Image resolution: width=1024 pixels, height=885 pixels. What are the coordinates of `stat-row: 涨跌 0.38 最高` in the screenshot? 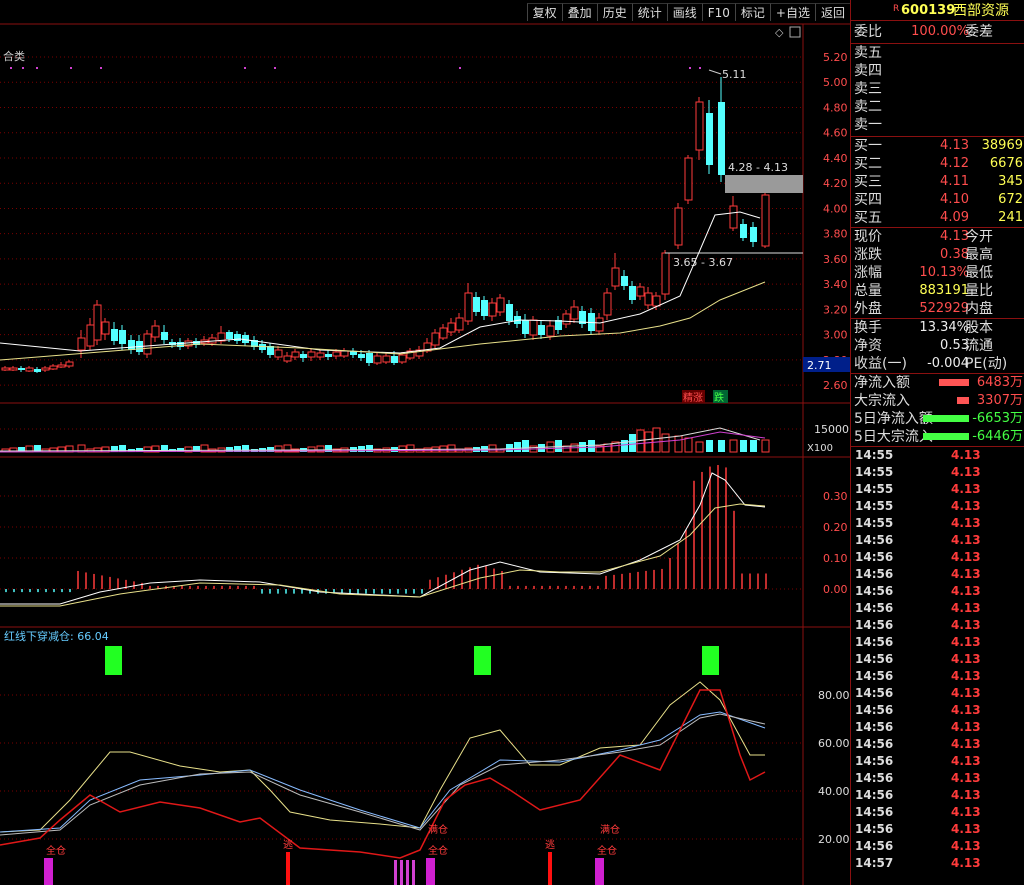 It's located at (937, 255).